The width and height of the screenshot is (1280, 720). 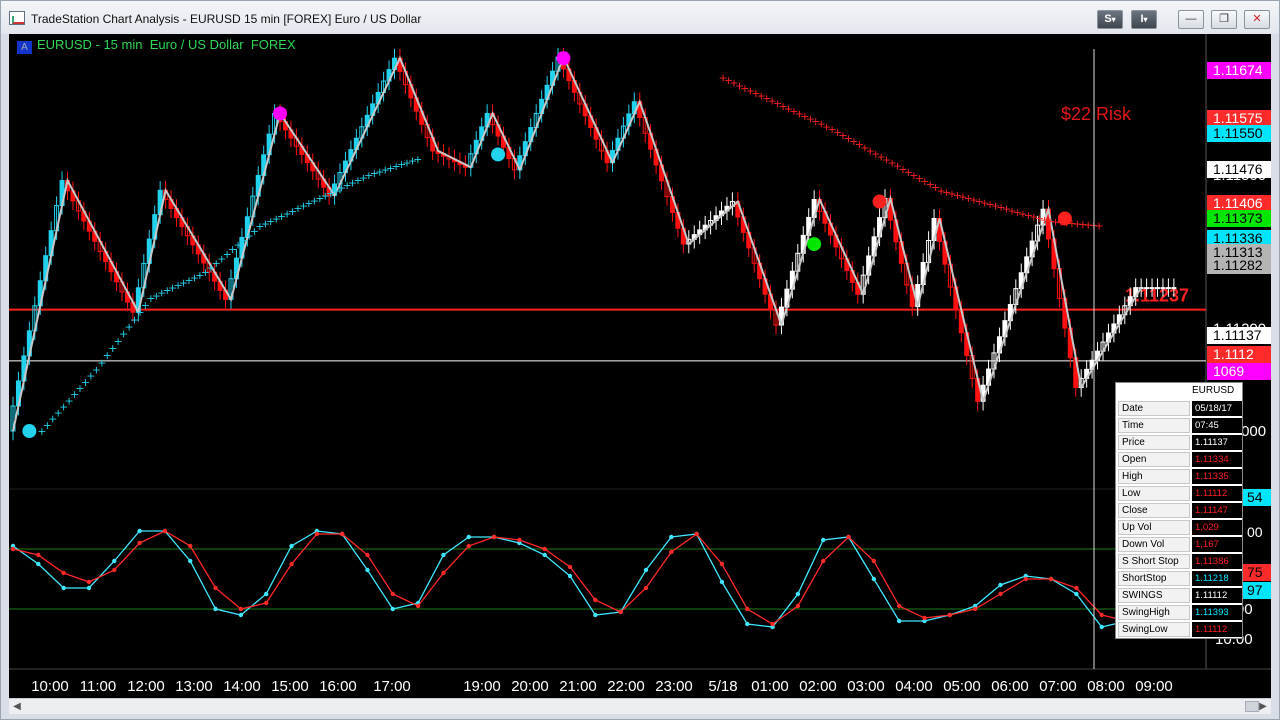 I want to click on styles-button: S▾, so click(x=1110, y=19).